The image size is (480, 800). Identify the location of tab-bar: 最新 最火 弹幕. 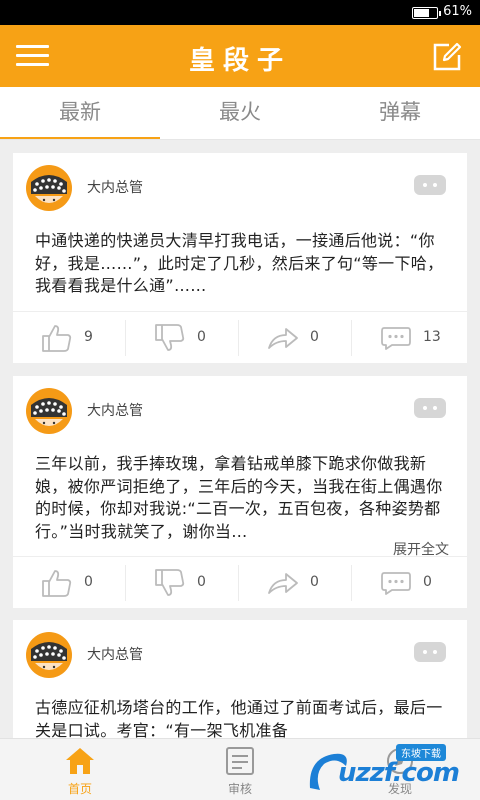
(240, 113).